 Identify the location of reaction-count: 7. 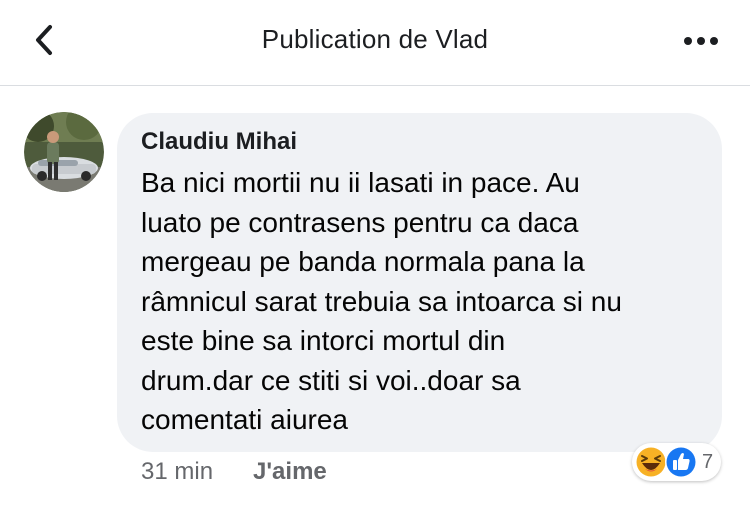
(708, 461).